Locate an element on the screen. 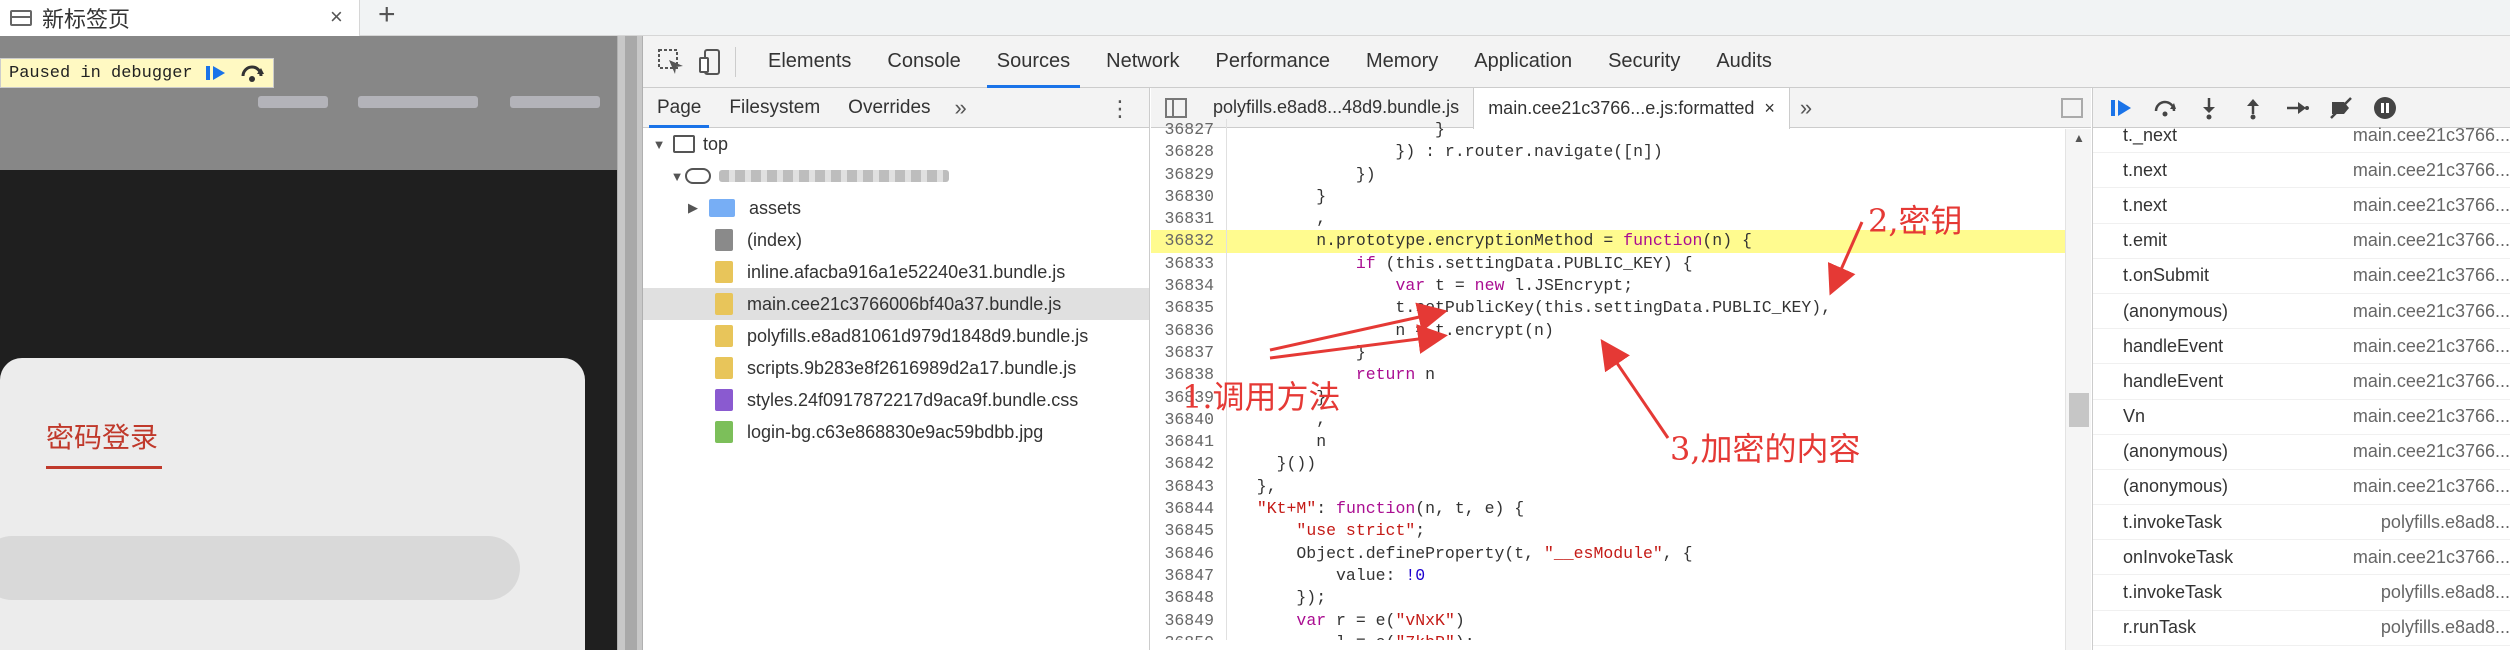 The height and width of the screenshot is (650, 2510). close-tab-icon: × is located at coordinates (1769, 108).